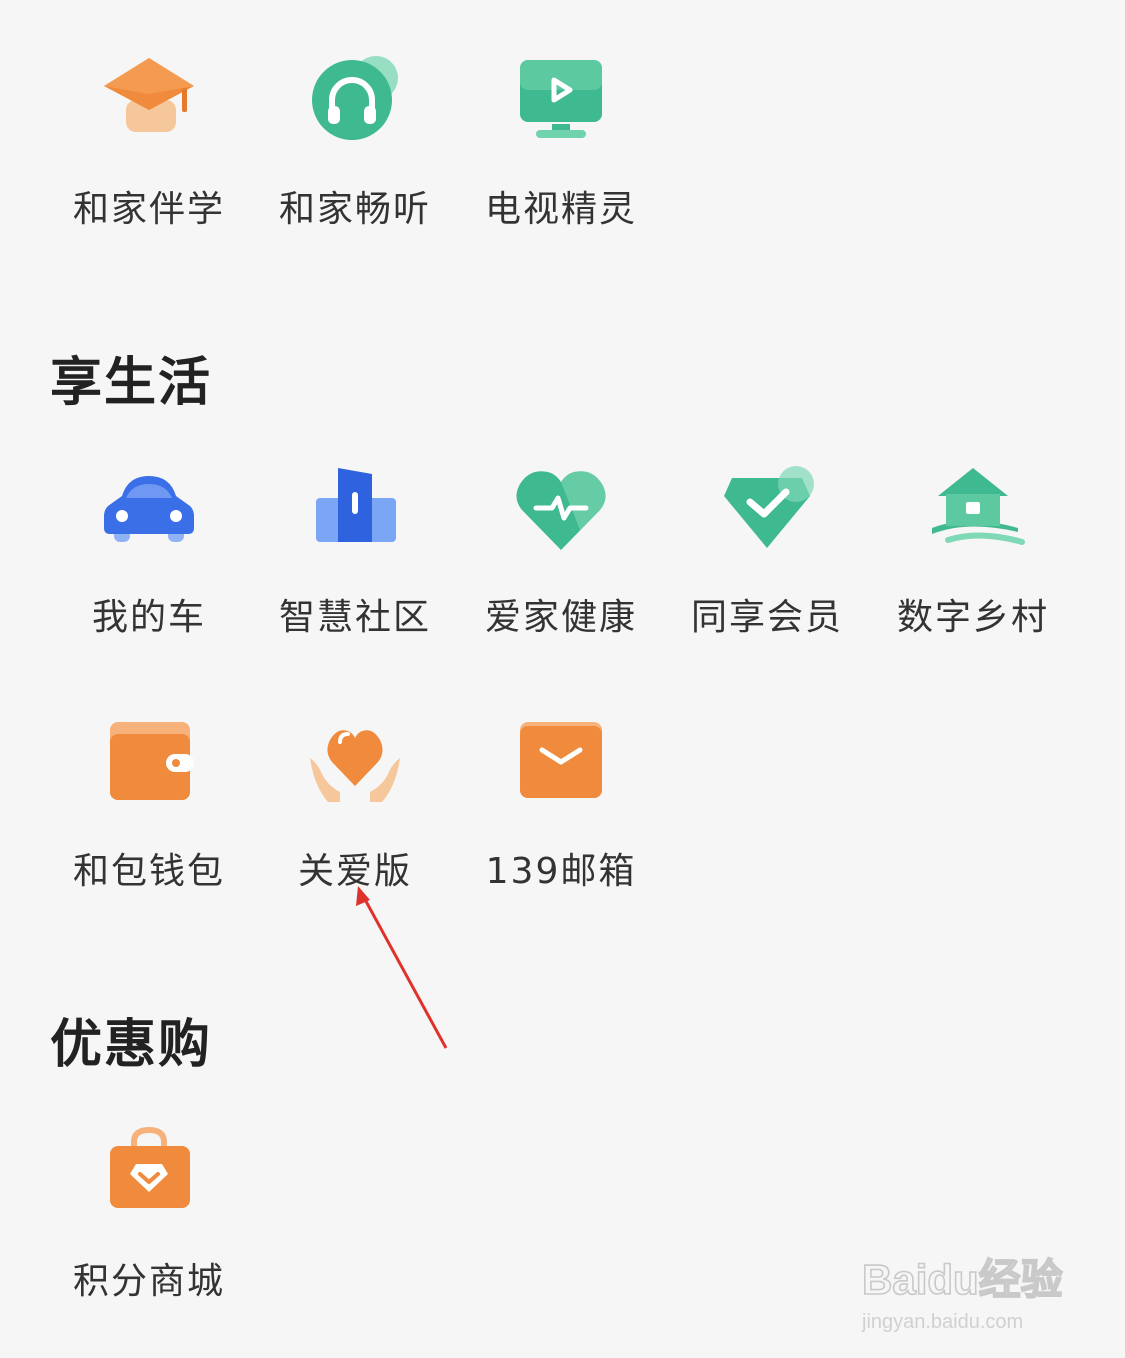 Image resolution: width=1125 pixels, height=1358 pixels. Describe the element at coordinates (354, 209) in the screenshot. I see `app-label: 和家畅听` at that location.